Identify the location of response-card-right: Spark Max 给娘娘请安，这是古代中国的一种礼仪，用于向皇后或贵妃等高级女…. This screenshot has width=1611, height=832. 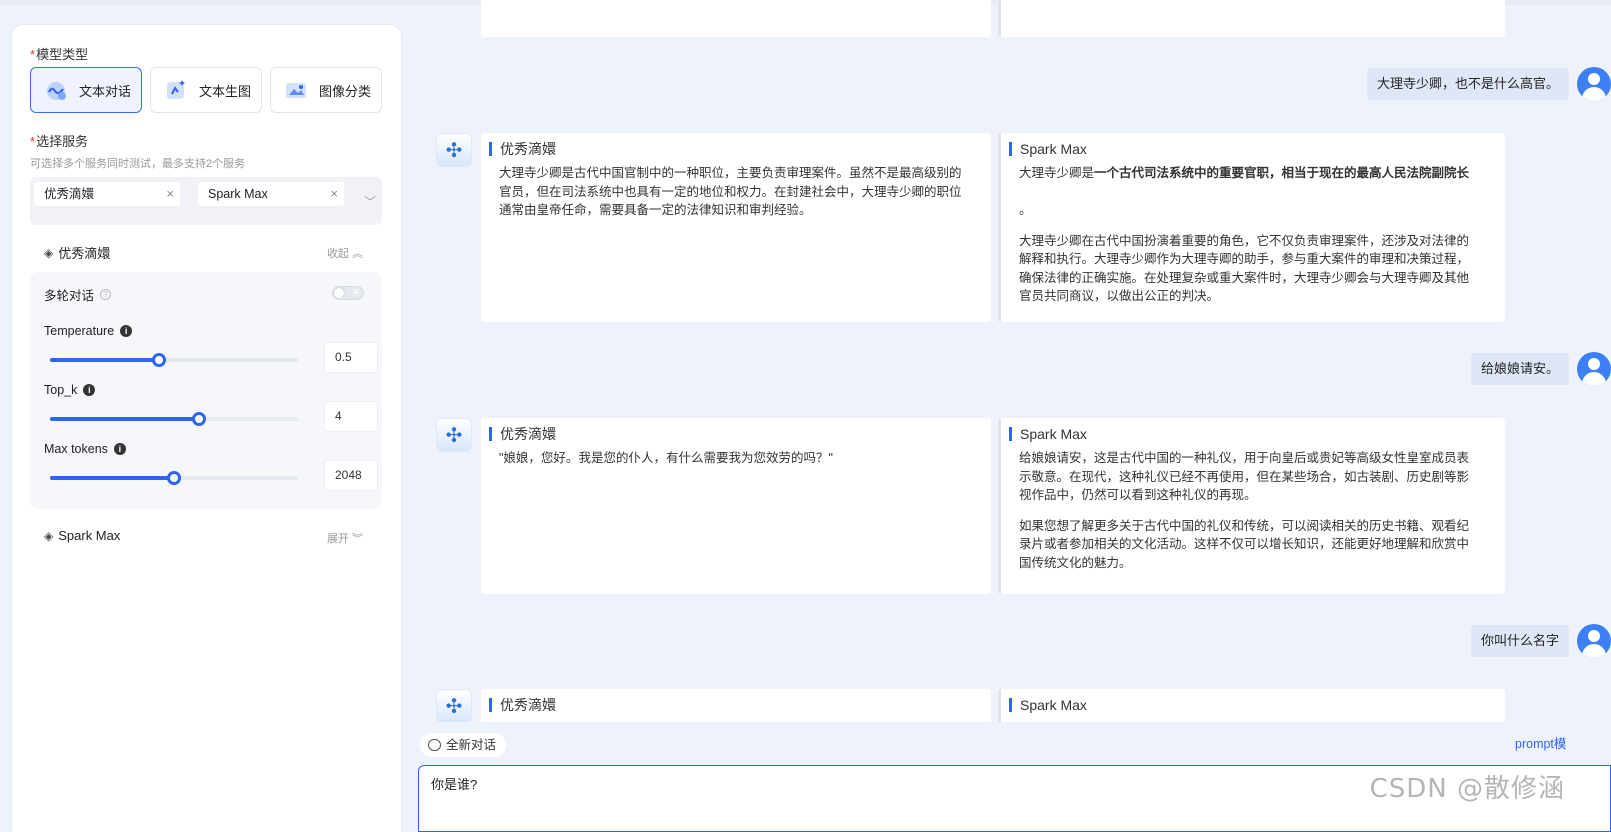
(1251, 506).